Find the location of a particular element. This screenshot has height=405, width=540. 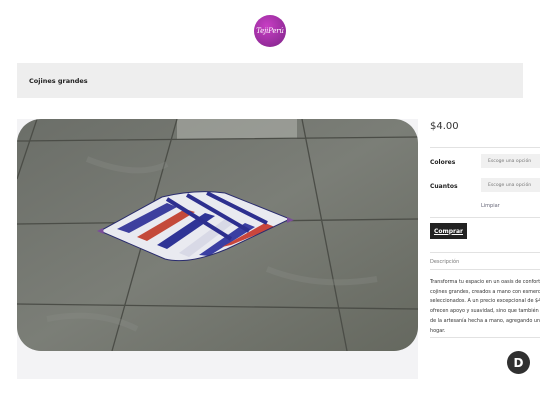

option-label-colores: Colores is located at coordinates (443, 162).